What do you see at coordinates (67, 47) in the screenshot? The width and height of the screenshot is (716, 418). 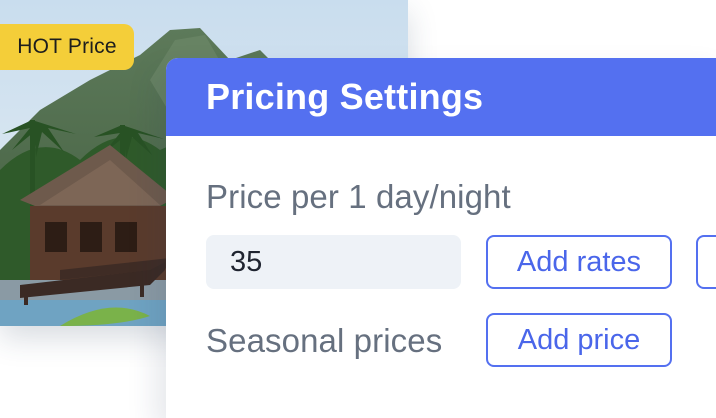 I see `hot-price-badge: HOT Price` at bounding box center [67, 47].